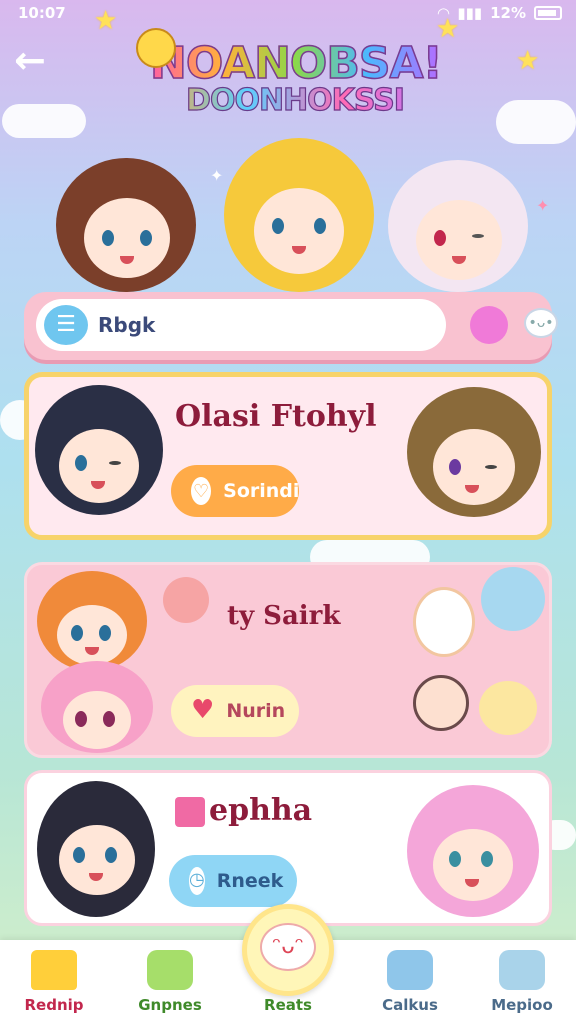 The image size is (576, 1024). I want to click on pink-pet-icon, so click(489, 325).